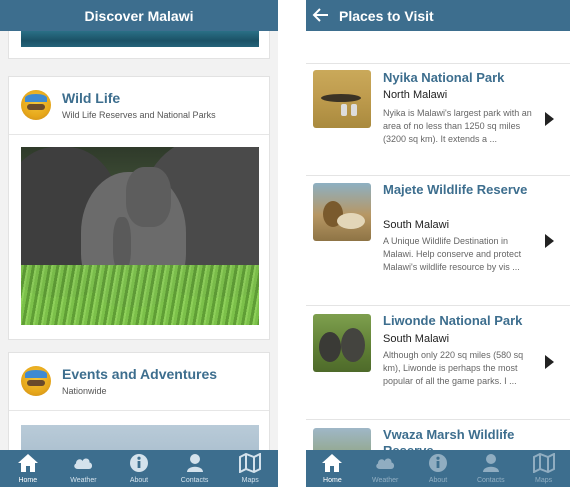 The image size is (570, 487). I want to click on card-header: Events and Adventures Nationwide, so click(139, 382).